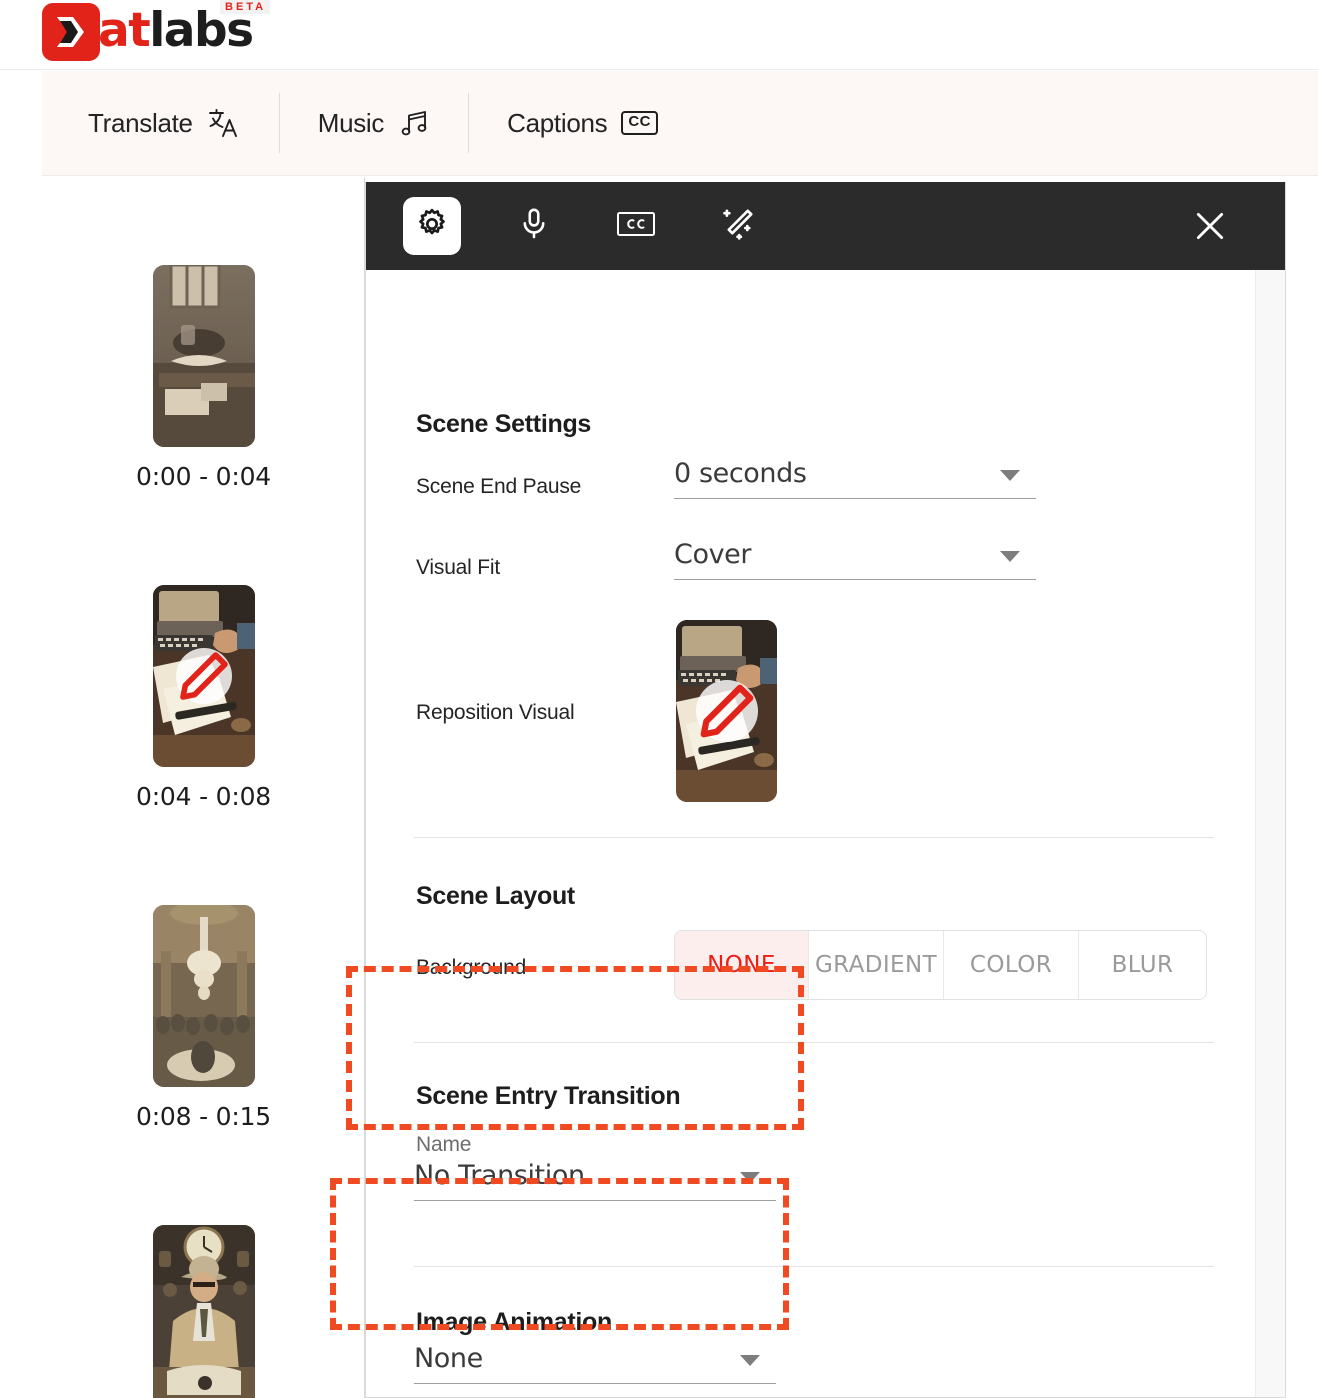 The width and height of the screenshot is (1318, 1398). I want to click on background-label: Background, so click(471, 967).